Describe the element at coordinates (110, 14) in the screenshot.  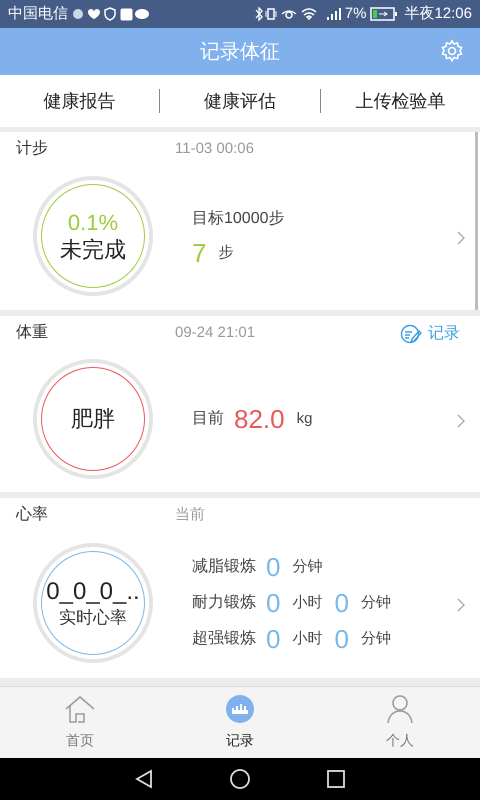
I see `shield-icon` at that location.